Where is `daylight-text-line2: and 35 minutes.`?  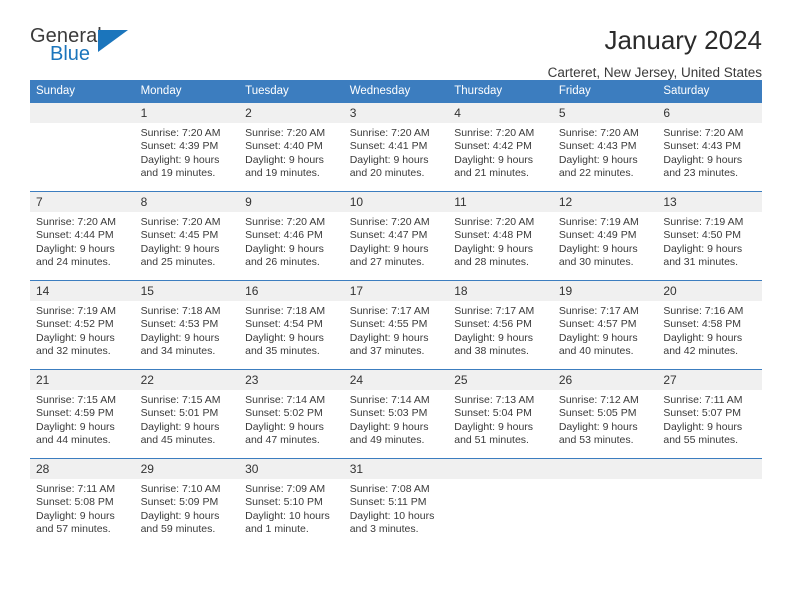 daylight-text-line2: and 35 minutes. is located at coordinates (282, 351).